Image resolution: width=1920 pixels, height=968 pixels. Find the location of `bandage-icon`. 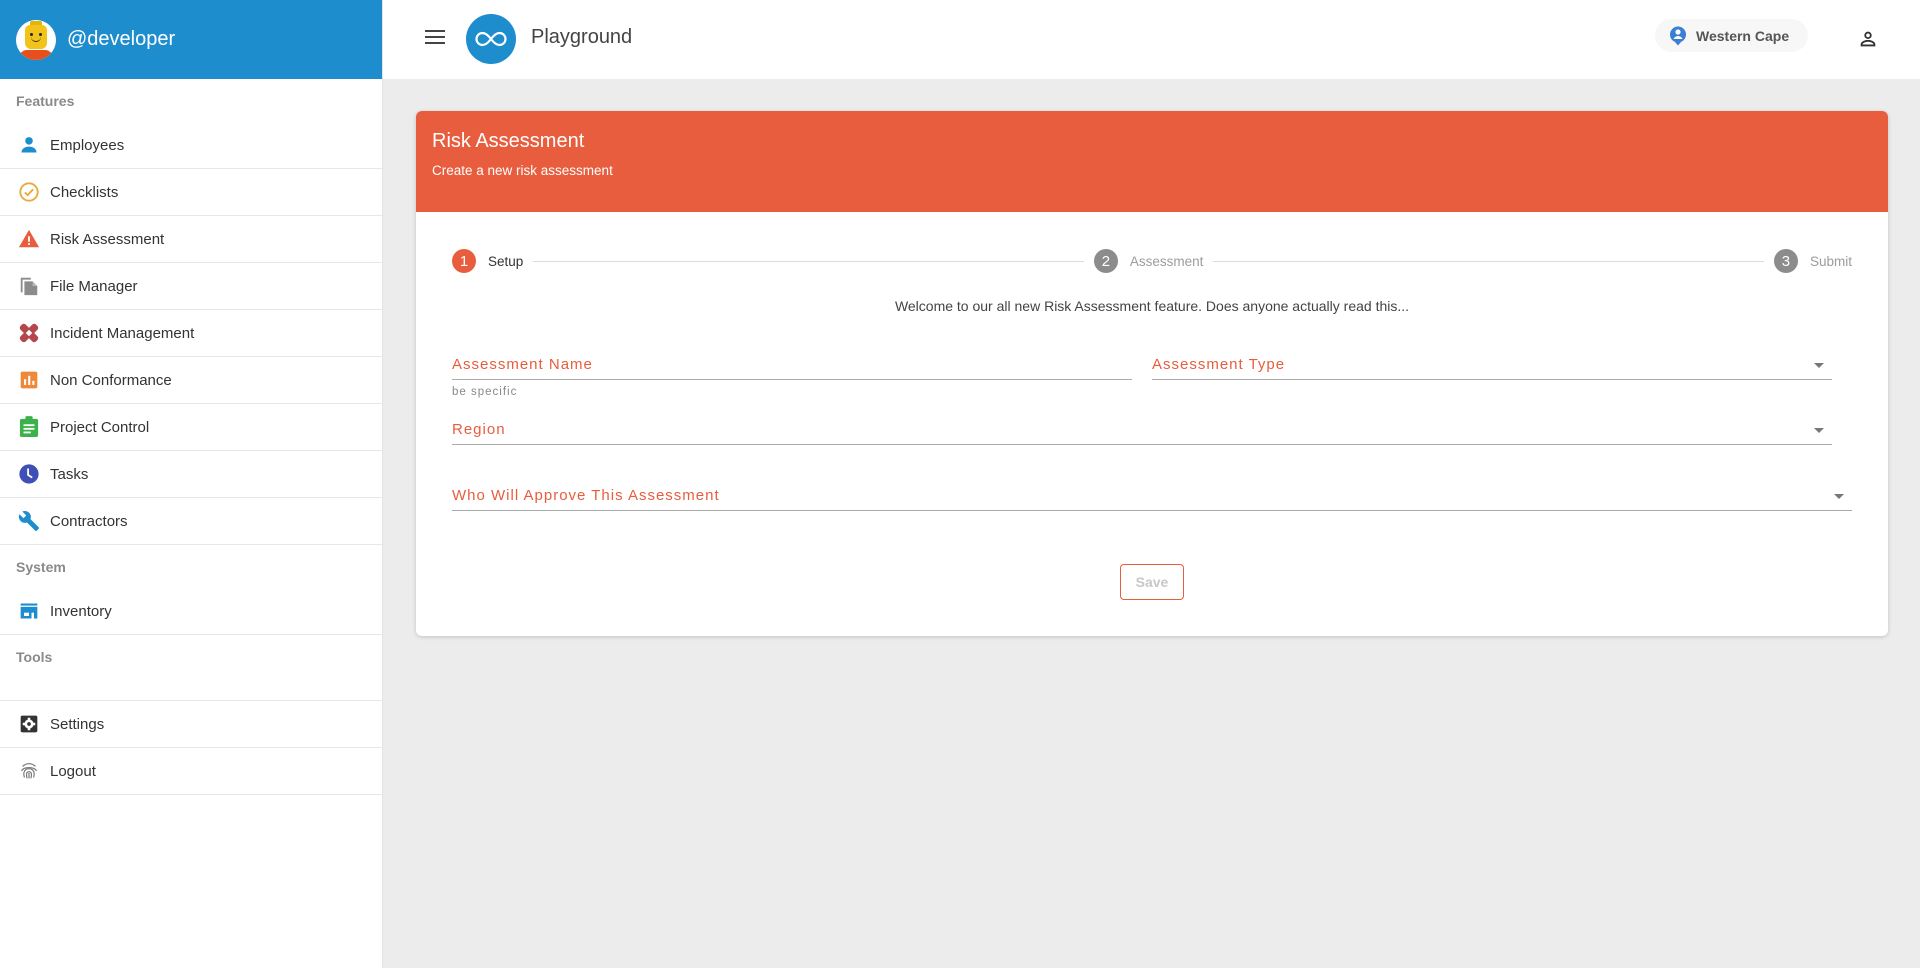

bandage-icon is located at coordinates (29, 333).